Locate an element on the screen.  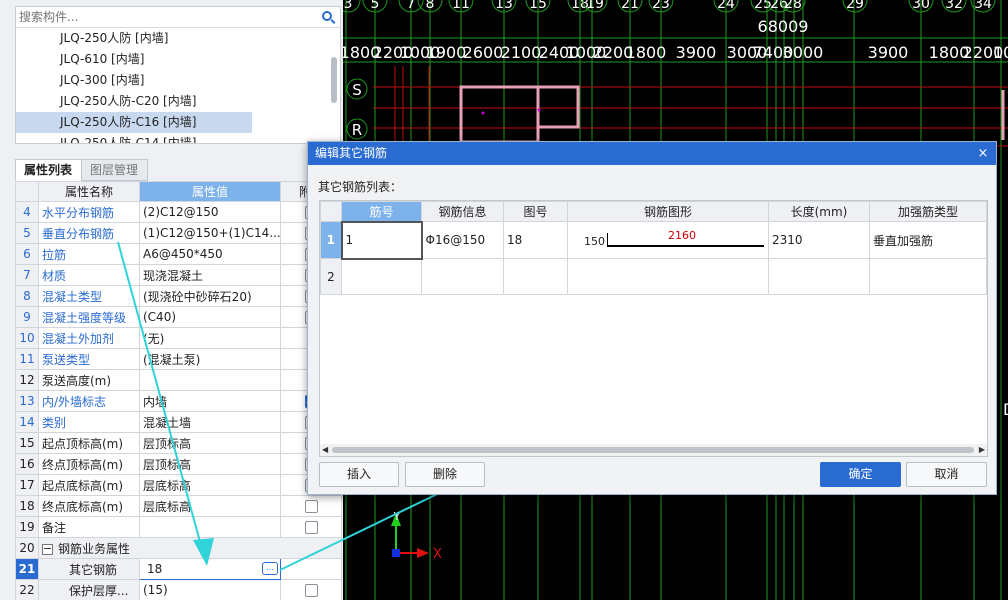
property-row: 7 材质 现浇混凝土 is located at coordinates (178, 275).